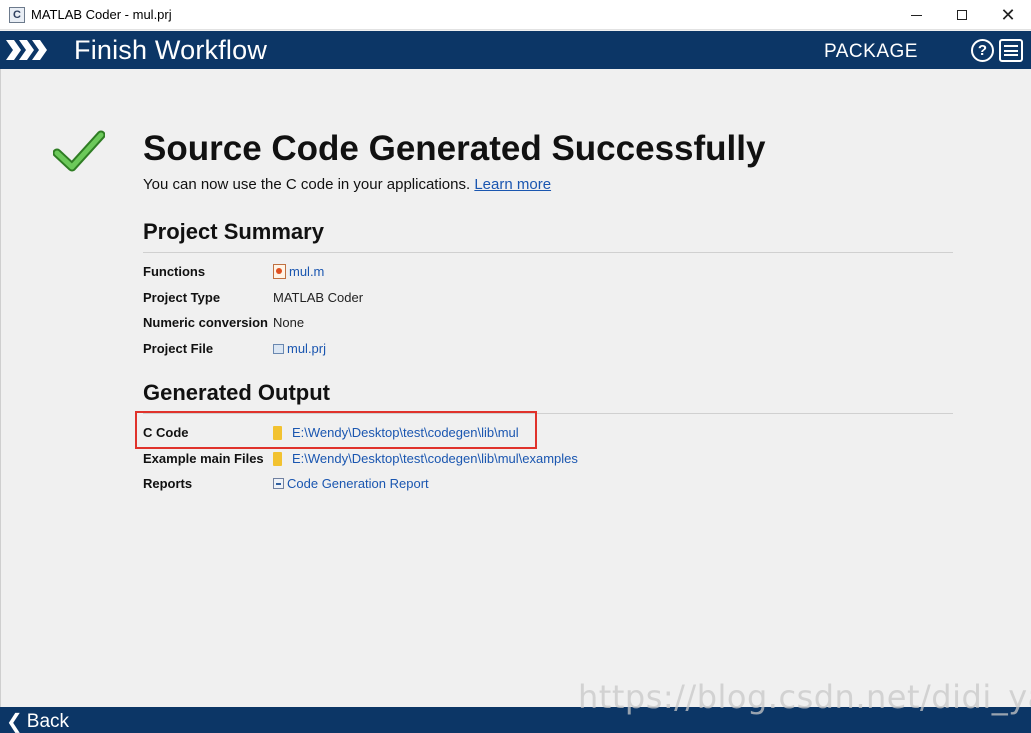 The image size is (1031, 733). What do you see at coordinates (804, 697) in the screenshot?
I see `watermark-text: https://blog.csdn.net/didi_ya` at bounding box center [804, 697].